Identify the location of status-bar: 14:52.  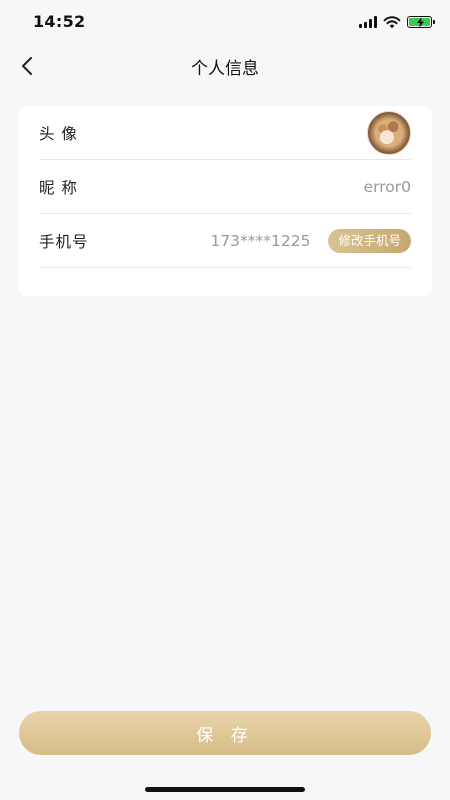
(225, 22).